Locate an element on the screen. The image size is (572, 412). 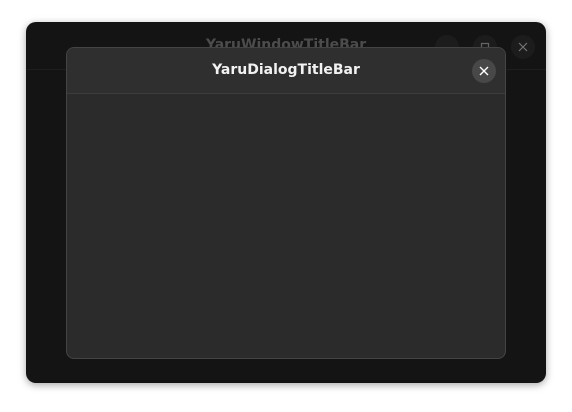
dialog-close-button is located at coordinates (484, 71).